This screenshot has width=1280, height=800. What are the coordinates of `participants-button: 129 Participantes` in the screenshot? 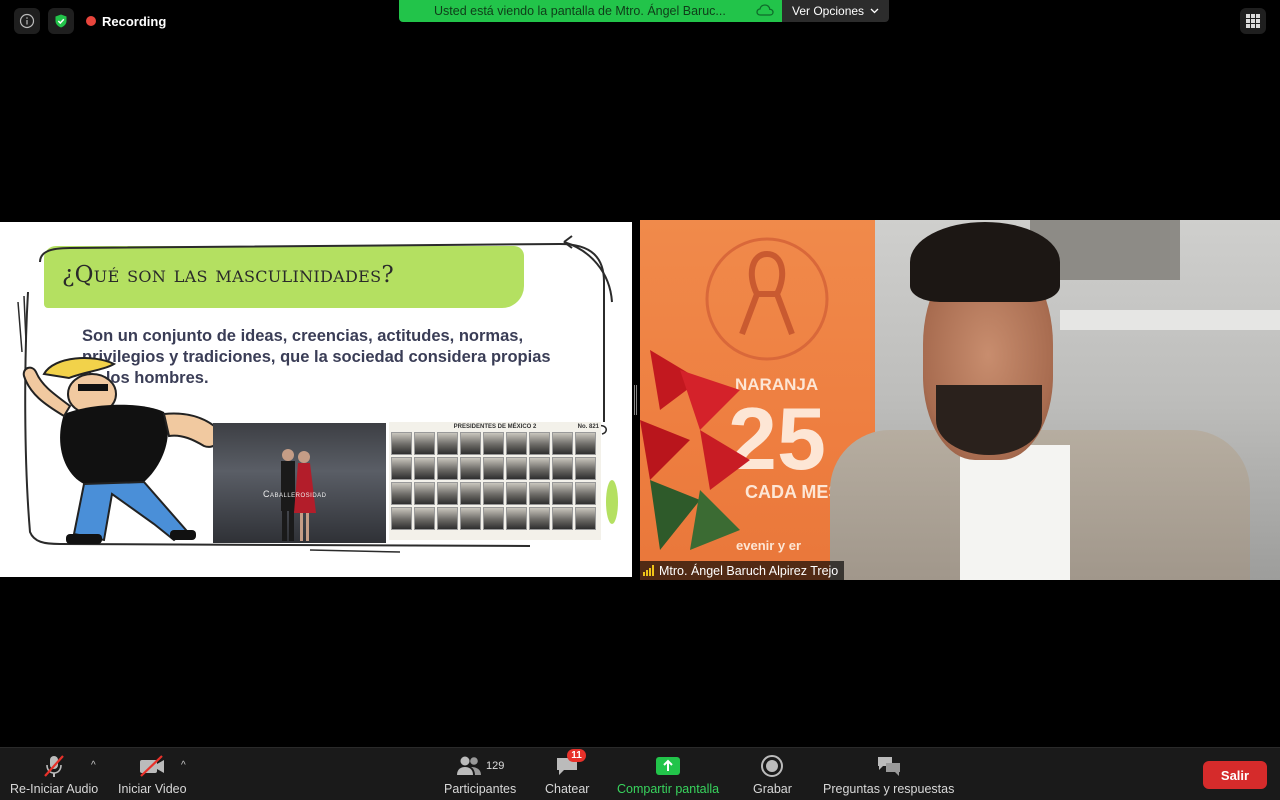 It's located at (480, 774).